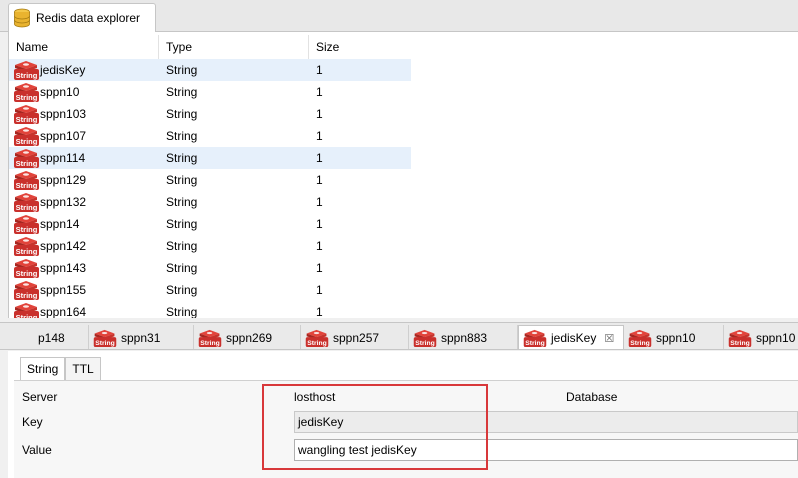  What do you see at coordinates (210, 136) in the screenshot?
I see `table-row: String sppn107 String 1` at bounding box center [210, 136].